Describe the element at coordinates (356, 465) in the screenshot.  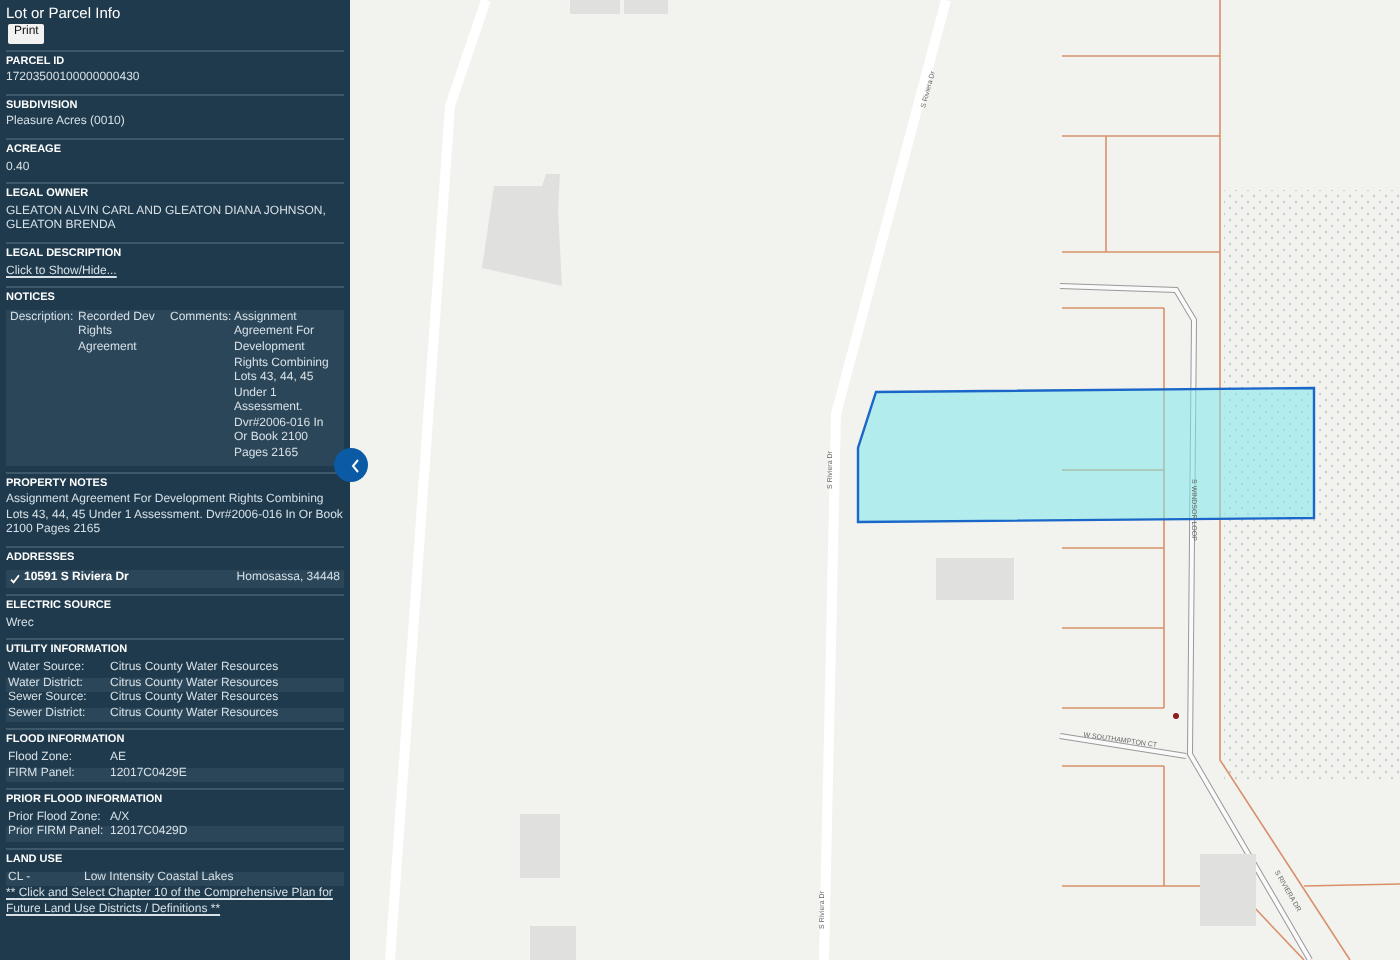
I see `chevron-left-icon` at that location.